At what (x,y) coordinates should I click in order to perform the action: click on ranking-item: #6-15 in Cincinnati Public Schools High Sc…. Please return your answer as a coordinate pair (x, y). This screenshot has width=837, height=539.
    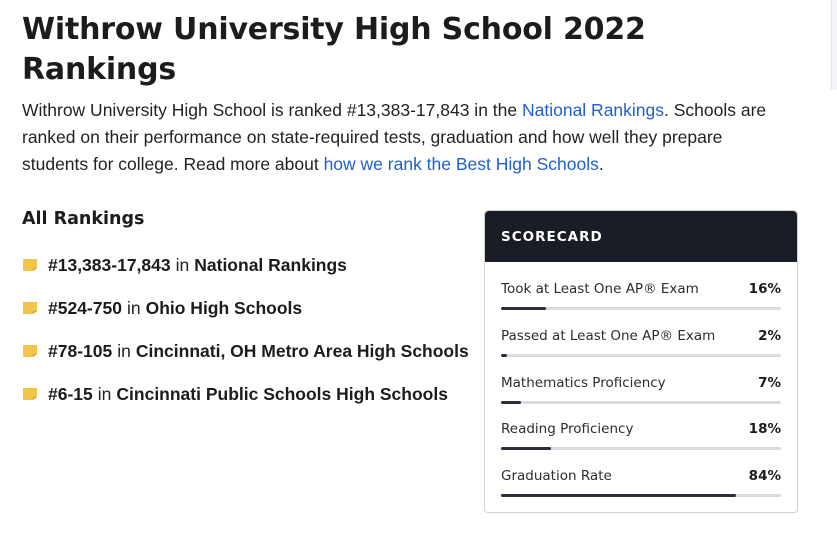
    Looking at the image, I should click on (252, 394).